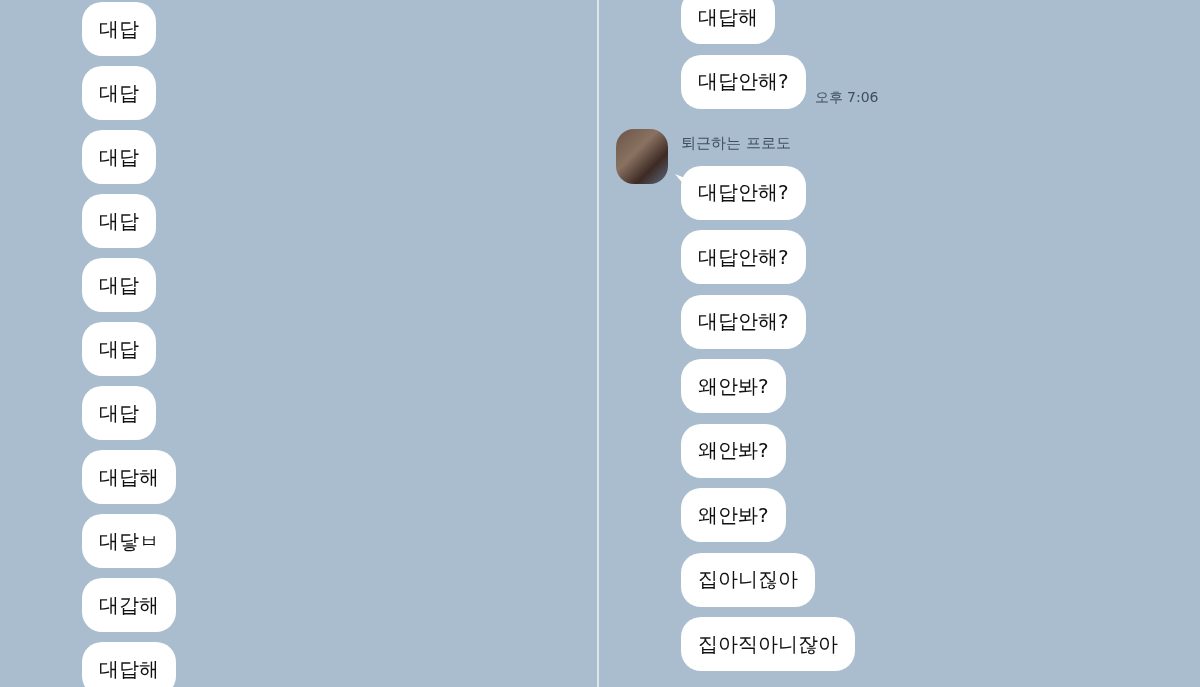  What do you see at coordinates (768, 644) in the screenshot?
I see `message-bubble: 집아직아니잖아` at bounding box center [768, 644].